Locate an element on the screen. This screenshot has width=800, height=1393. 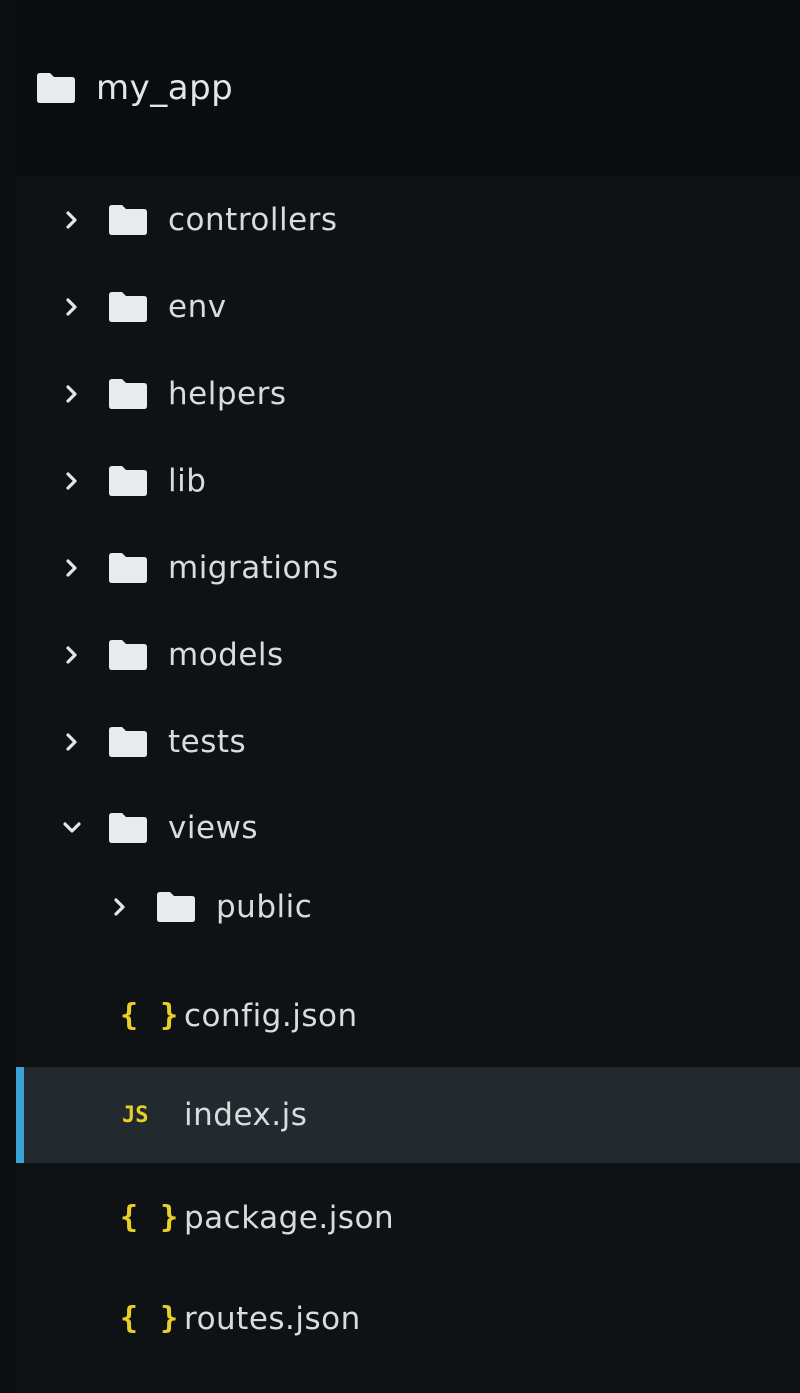
tree-item-models: models is located at coordinates (410, 655).